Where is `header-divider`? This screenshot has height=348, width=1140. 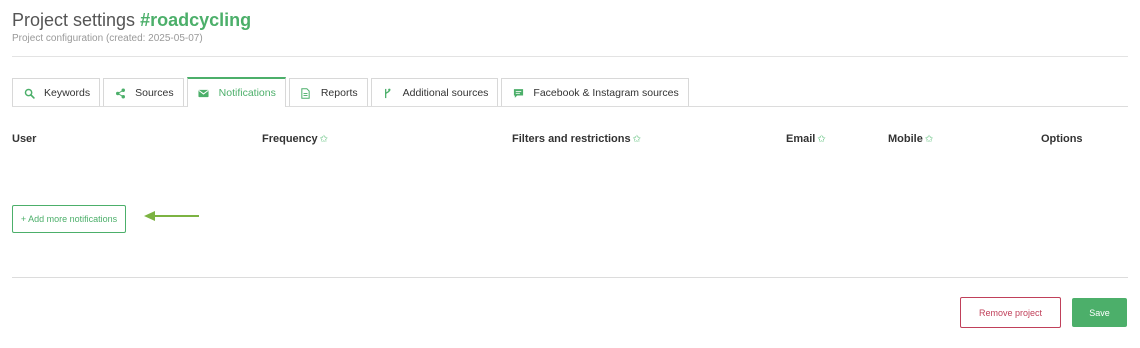 header-divider is located at coordinates (570, 56).